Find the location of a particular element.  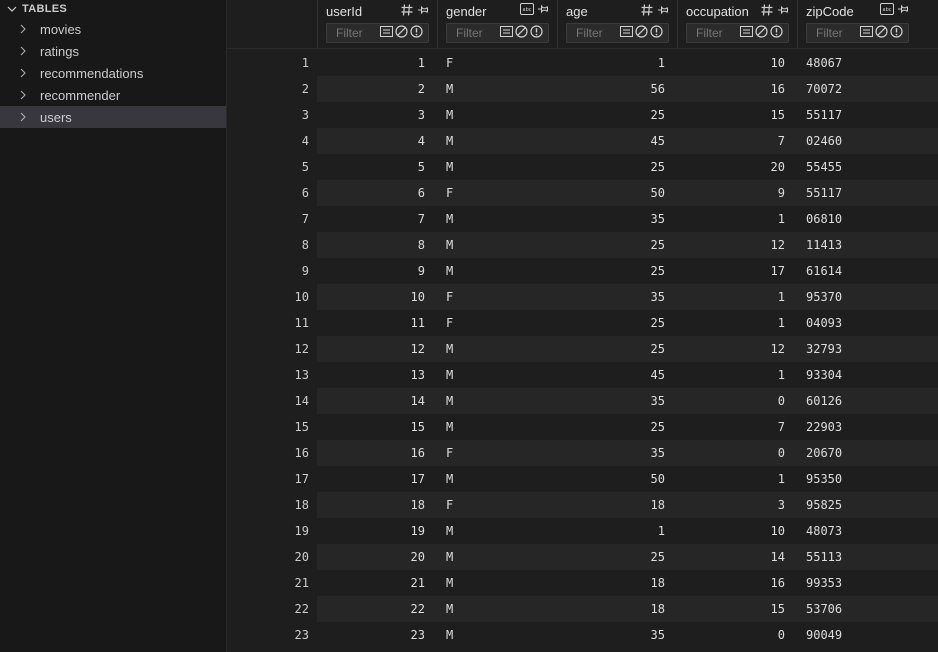

cell-zipCode: 95350 is located at coordinates (857, 479).